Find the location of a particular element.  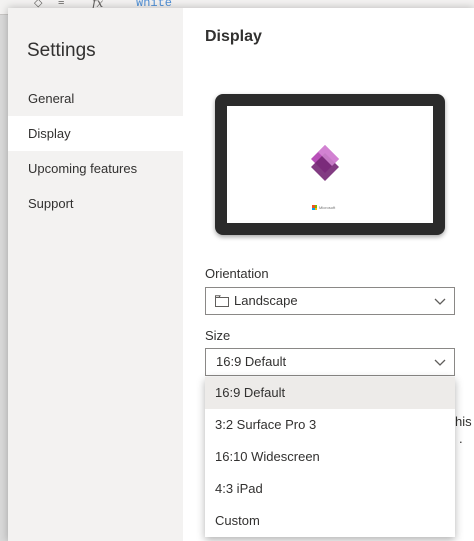

menu-icon: ≡ is located at coordinates (61, 4).